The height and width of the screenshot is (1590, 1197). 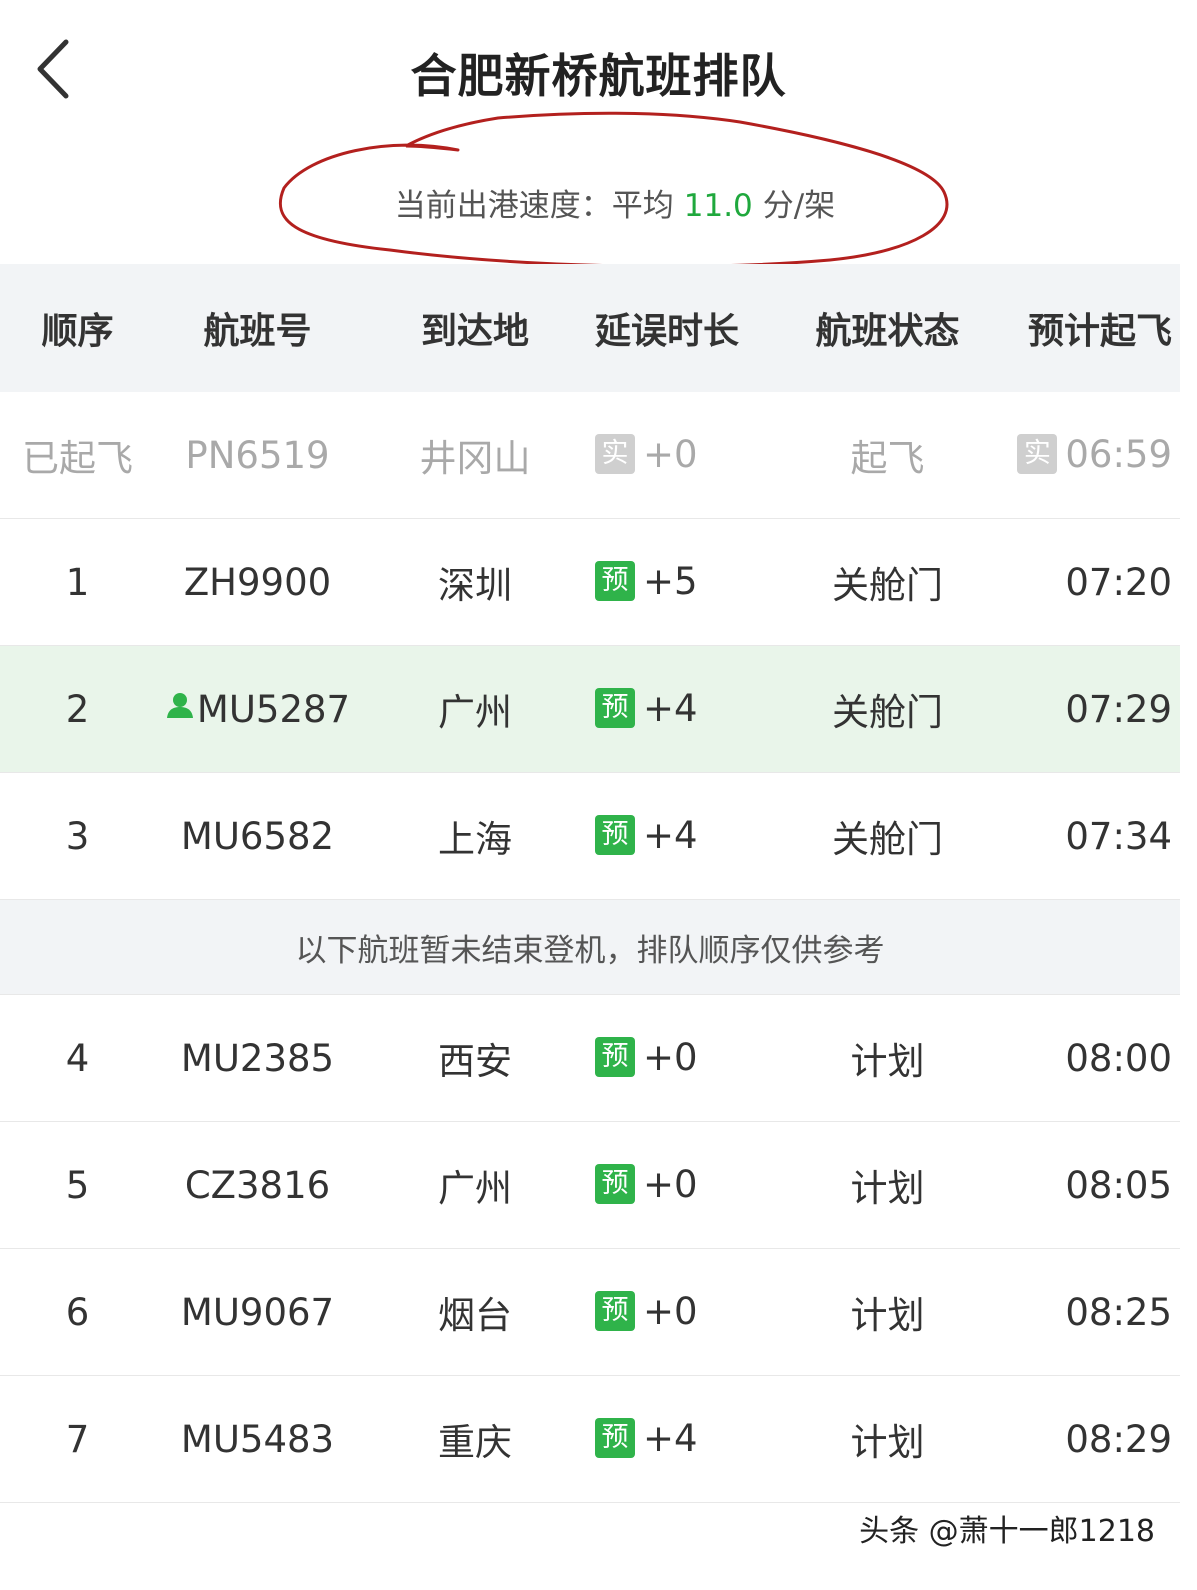 What do you see at coordinates (670, 582) in the screenshot?
I see `row-delay-value: +5` at bounding box center [670, 582].